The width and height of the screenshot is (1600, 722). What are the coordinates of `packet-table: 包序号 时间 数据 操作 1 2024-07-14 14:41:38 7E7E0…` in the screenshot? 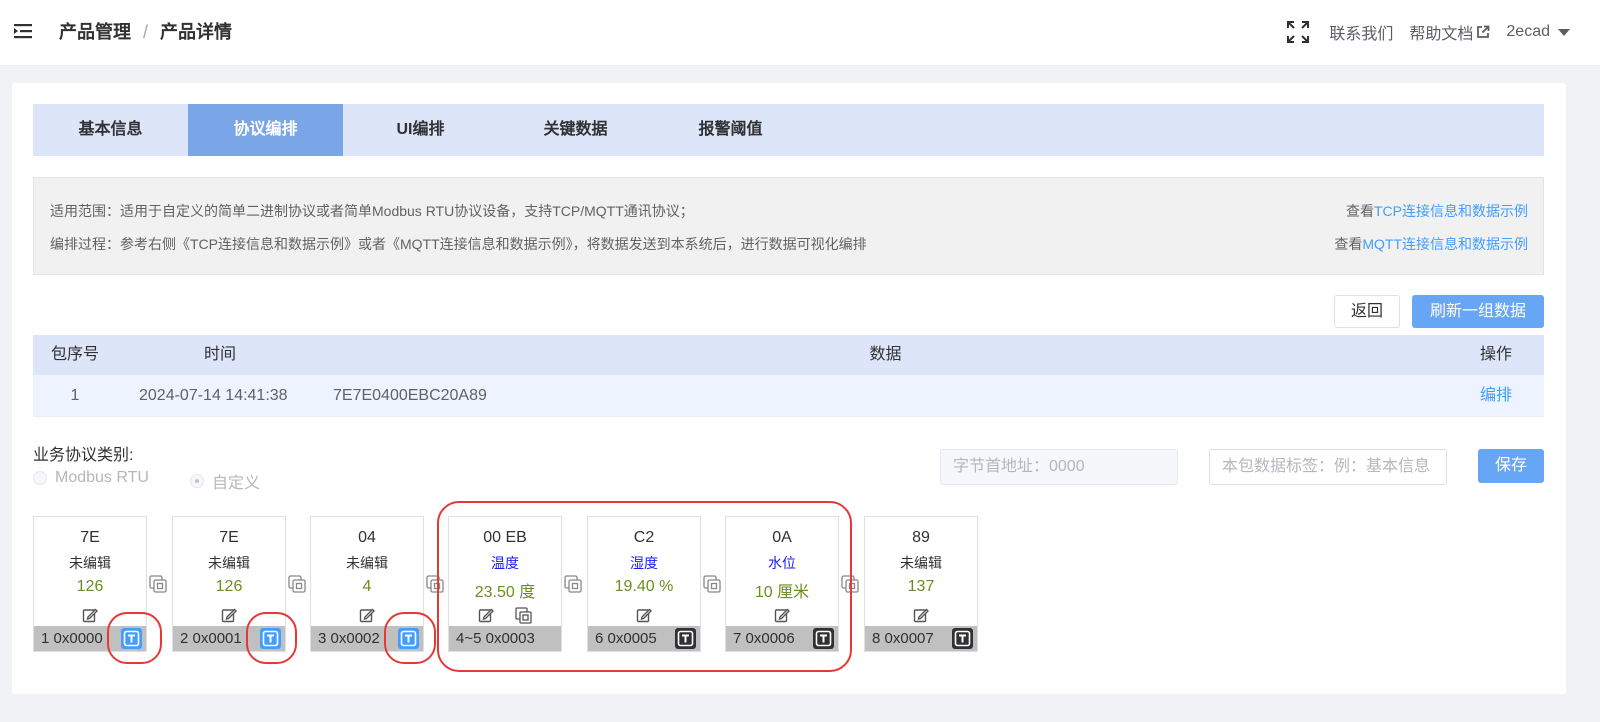 It's located at (788, 376).